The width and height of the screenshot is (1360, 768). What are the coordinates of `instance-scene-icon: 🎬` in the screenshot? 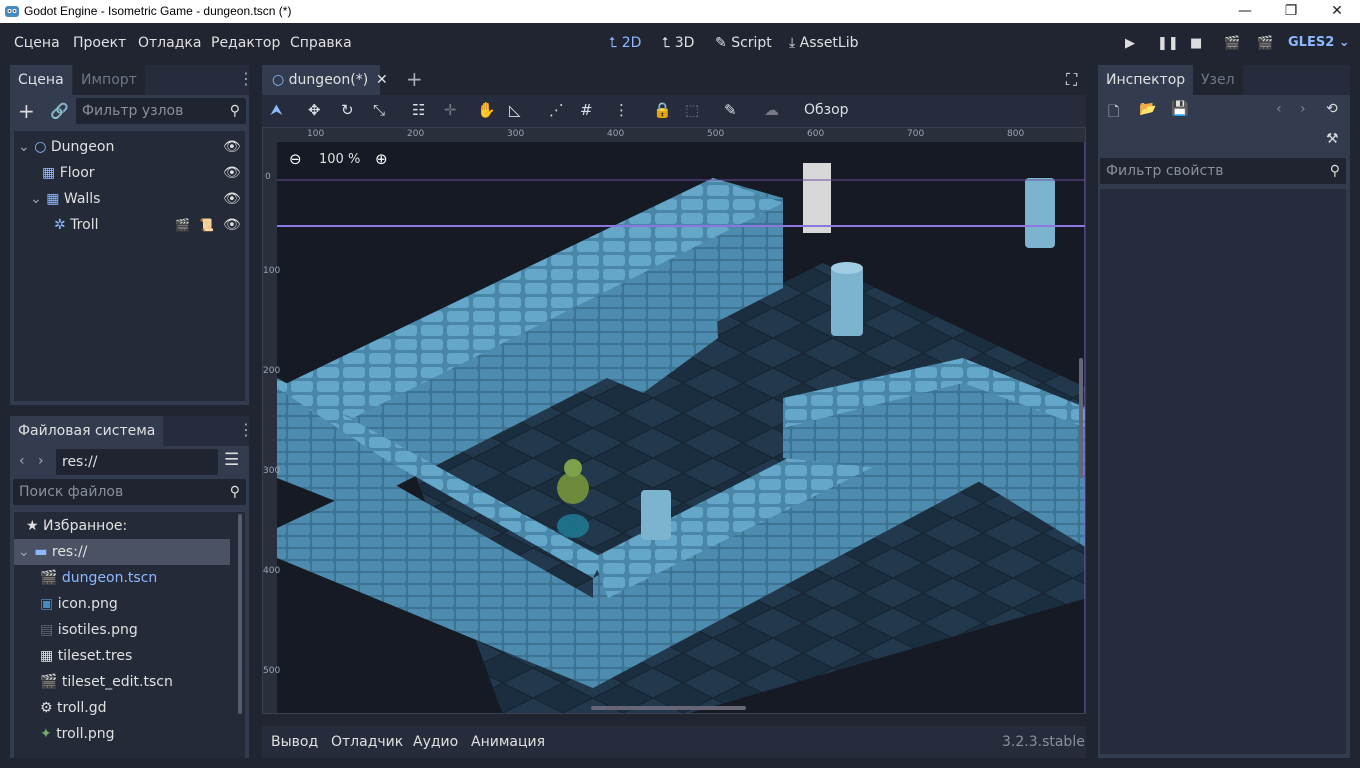 It's located at (182, 225).